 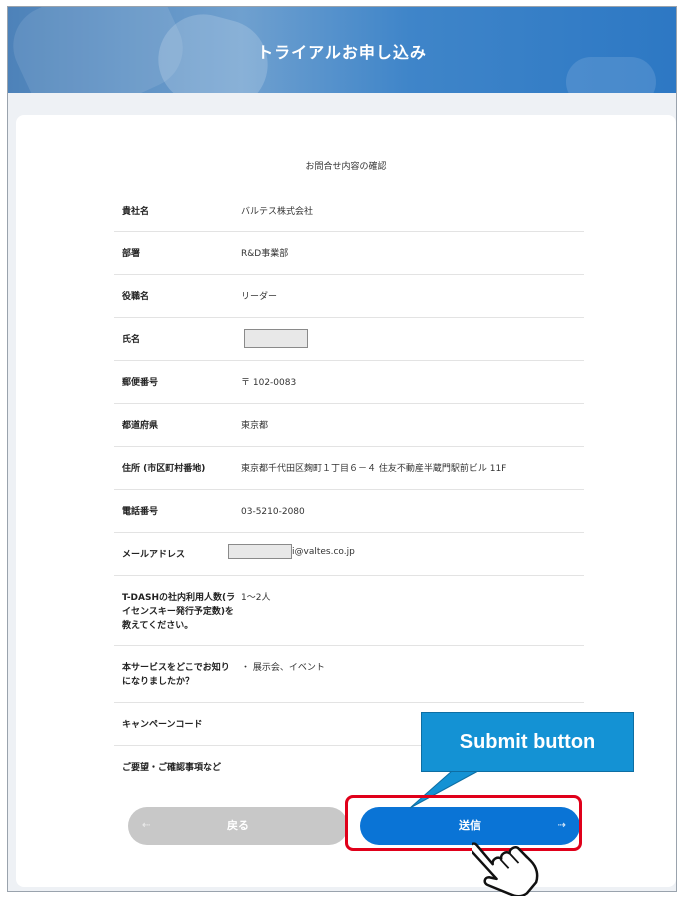 I want to click on row-postal-code: 郵便番号 〒 102-0083, so click(x=349, y=382).